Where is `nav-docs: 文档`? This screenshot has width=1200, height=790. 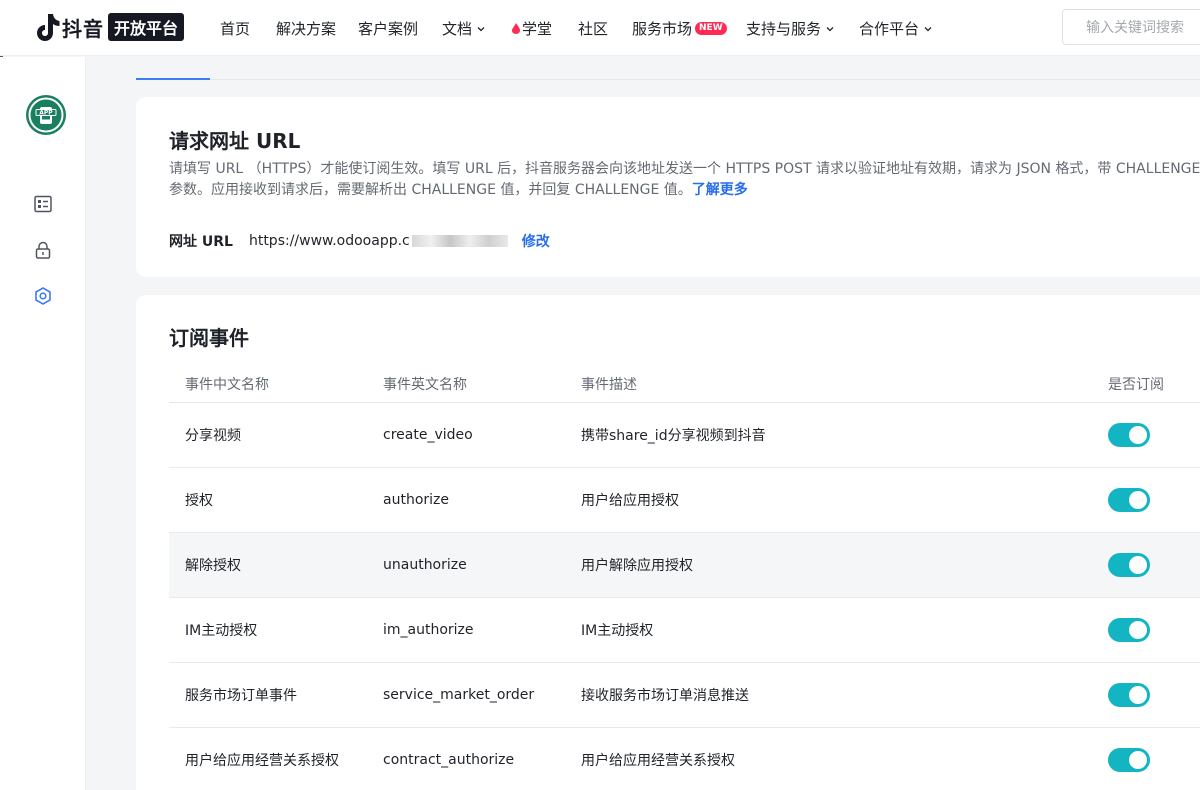
nav-docs: 文档 is located at coordinates (463, 28).